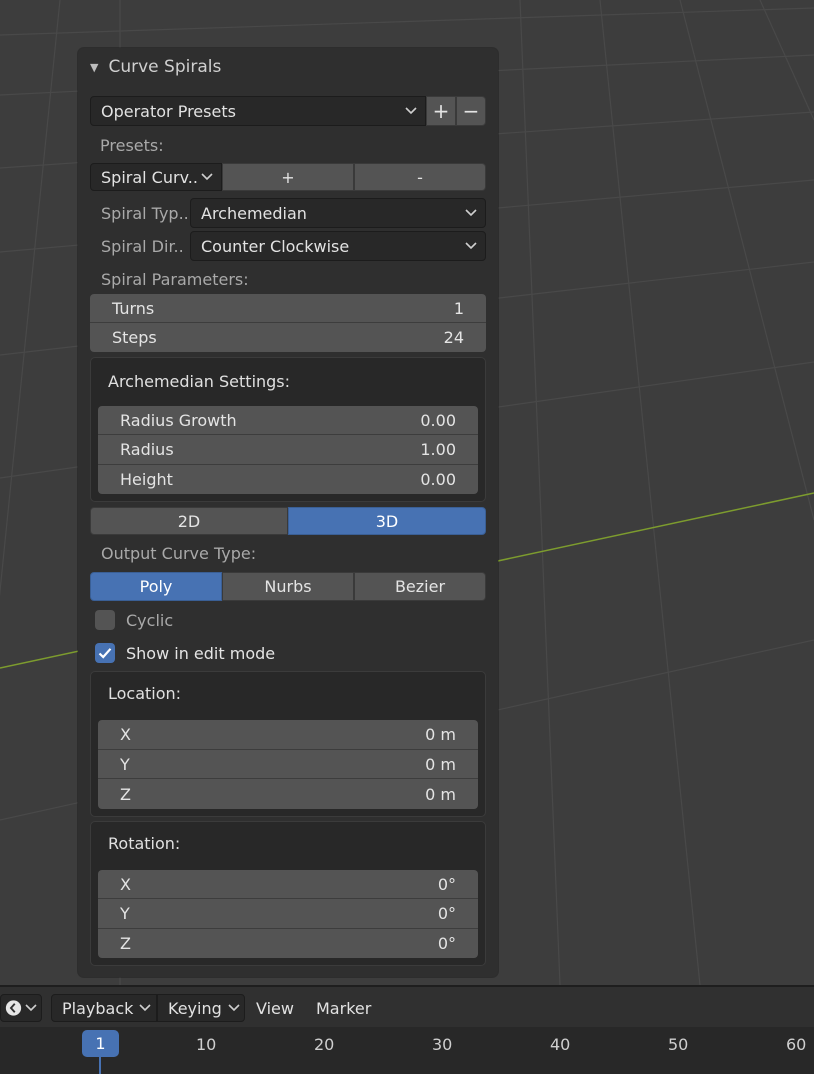 This screenshot has height=1074, width=814. Describe the element at coordinates (189, 521) in the screenshot. I see `mode-2d-button: 2D` at that location.